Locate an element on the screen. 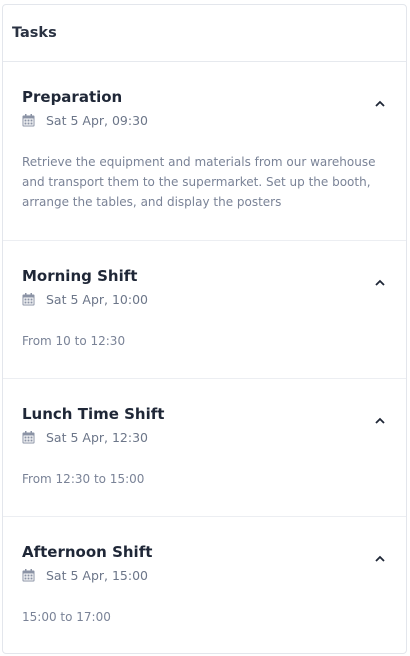 Image resolution: width=410 pixels, height=656 pixels. task-date-text: Sat 5 Apr, 15:00 is located at coordinates (97, 575).